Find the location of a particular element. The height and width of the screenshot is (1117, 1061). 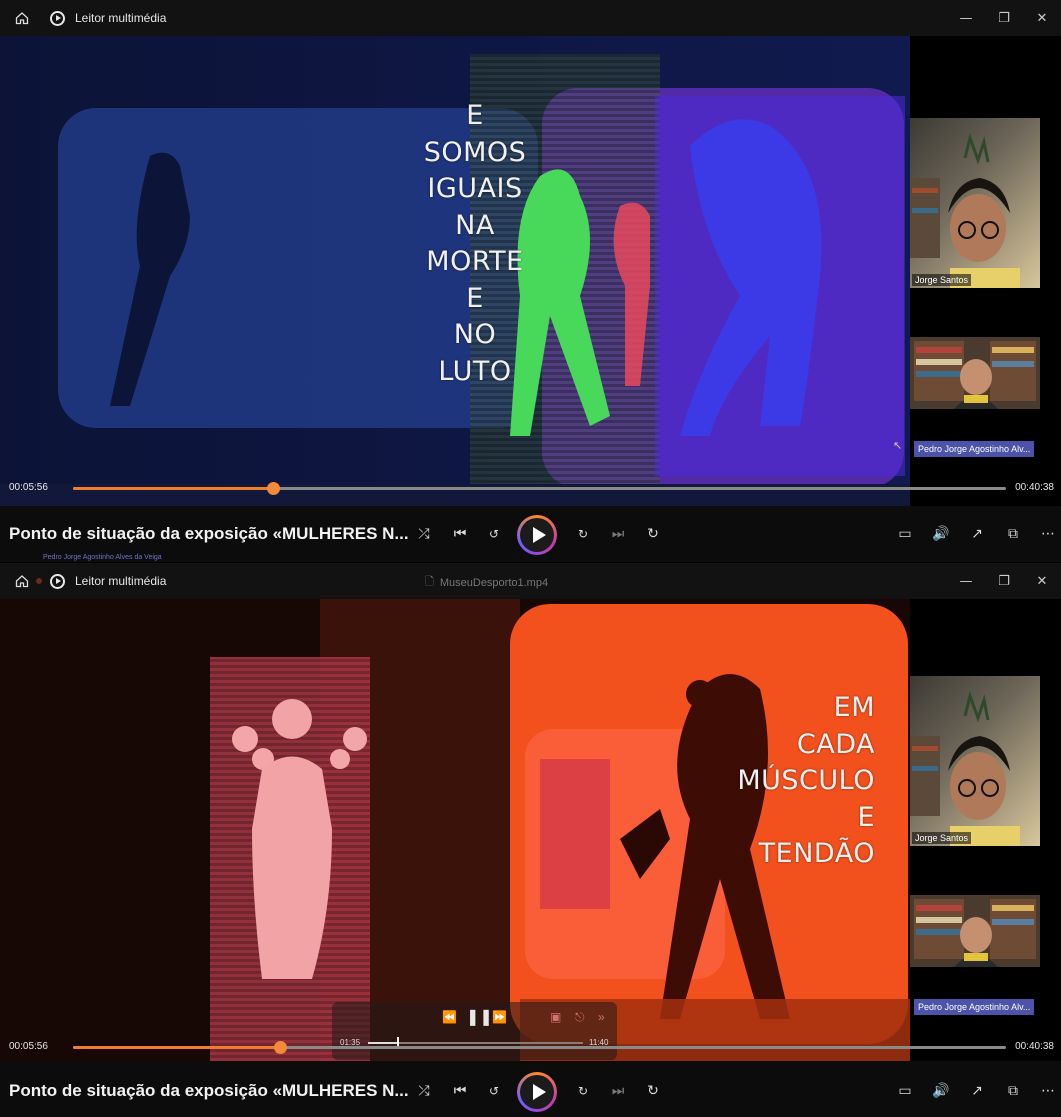

title-bar: Leitor multimédia — ❐ ✕ is located at coordinates (530, 18).